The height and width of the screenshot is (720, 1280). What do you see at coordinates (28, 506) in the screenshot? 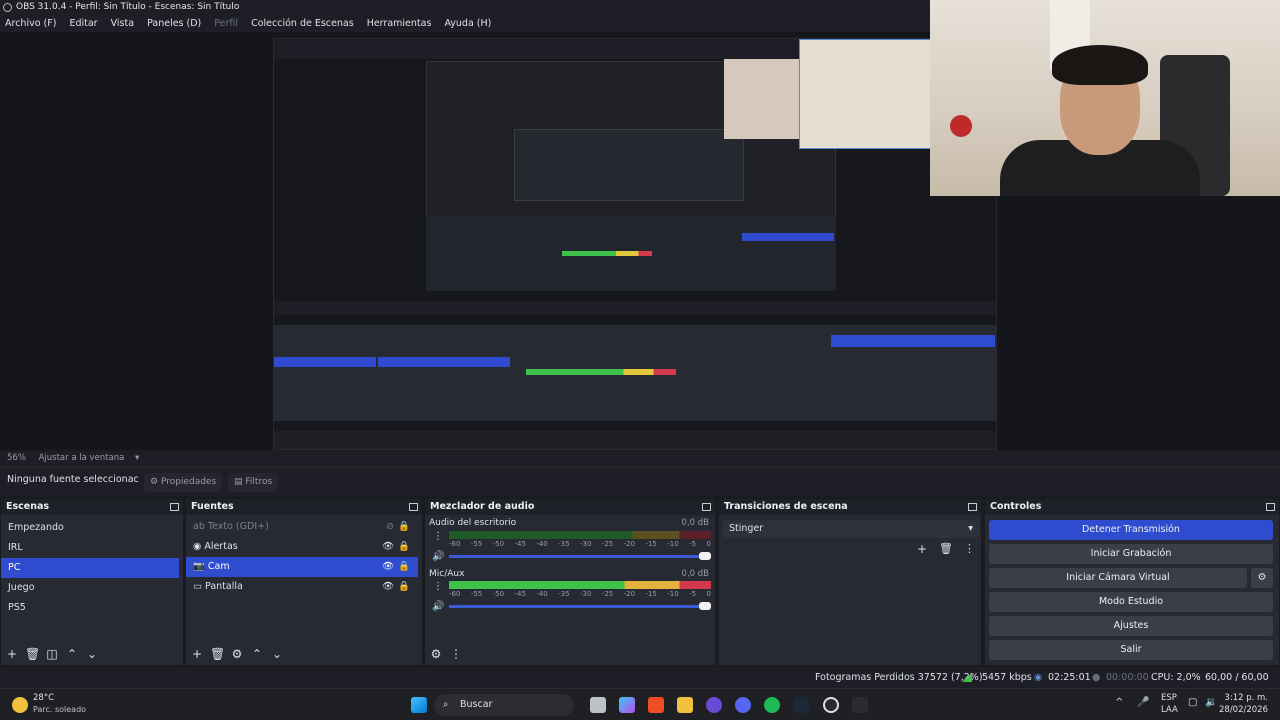
I see `scenes-title: Escenas` at bounding box center [28, 506].